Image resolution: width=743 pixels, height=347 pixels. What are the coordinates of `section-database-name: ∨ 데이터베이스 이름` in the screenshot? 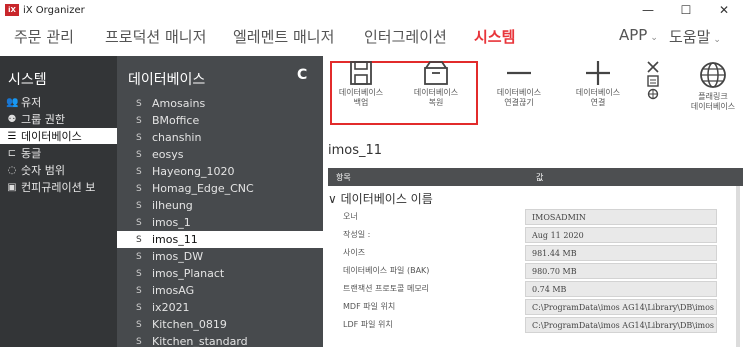 It's located at (380, 198).